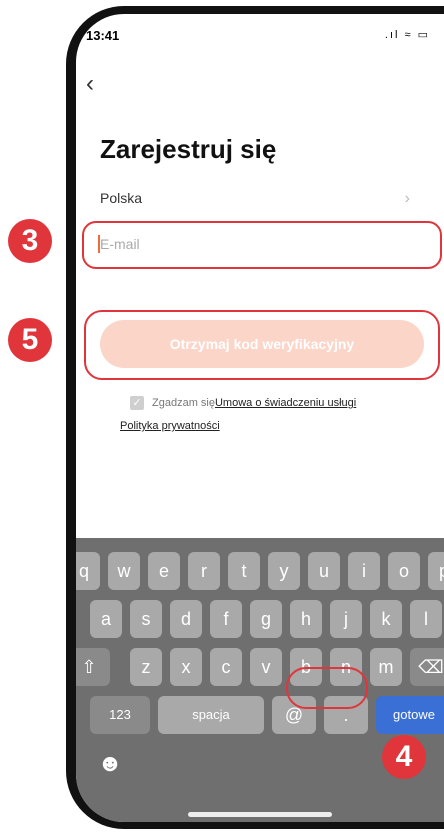 Image resolution: width=444 pixels, height=835 pixels. What do you see at coordinates (346, 619) in the screenshot?
I see `key-j: j` at bounding box center [346, 619].